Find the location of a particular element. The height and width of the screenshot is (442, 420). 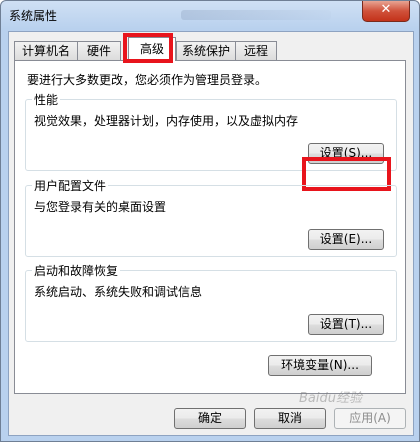

close-button: ✕ is located at coordinates (386, 11).